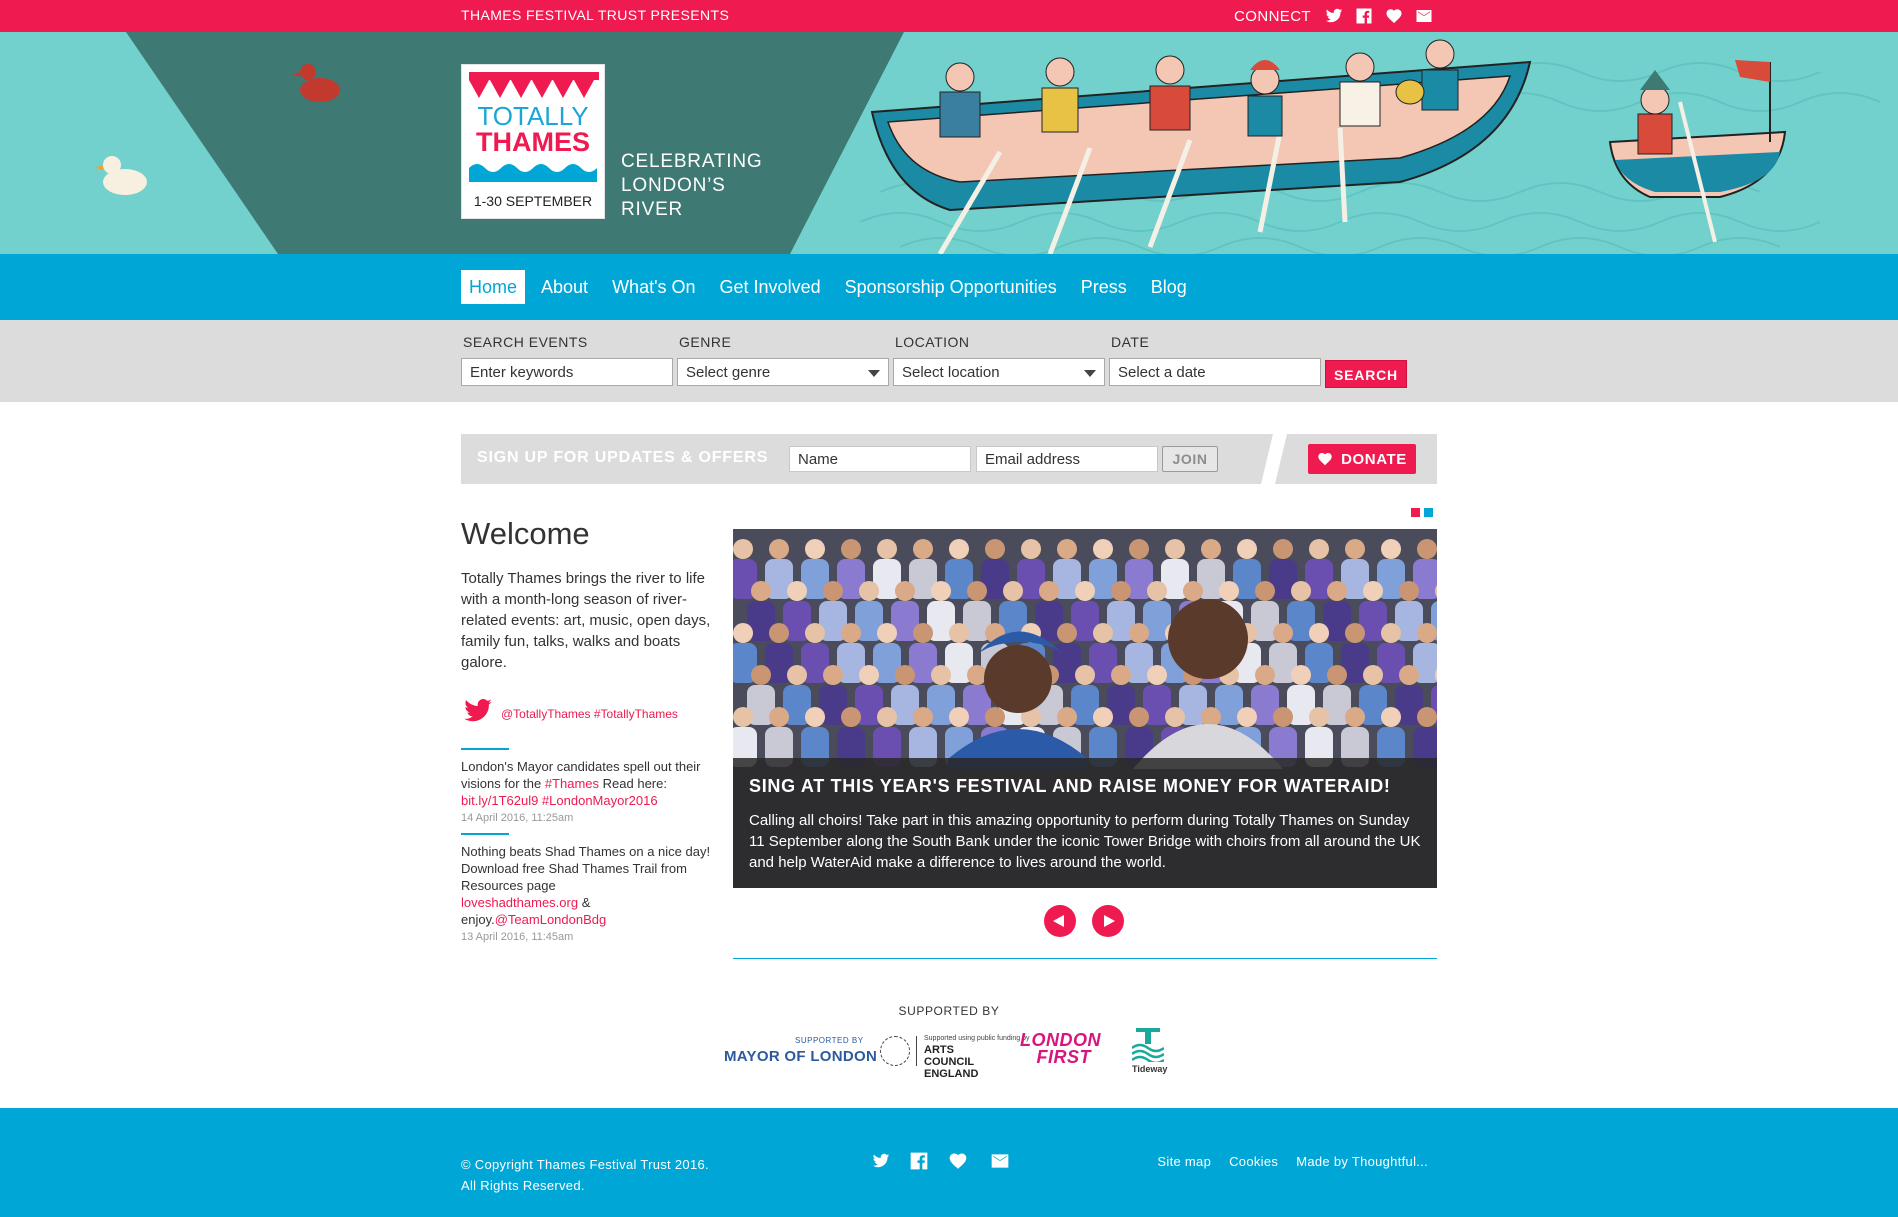 The height and width of the screenshot is (1217, 1898). What do you see at coordinates (1272, 16) in the screenshot?
I see `connect-label: CONNECT` at bounding box center [1272, 16].